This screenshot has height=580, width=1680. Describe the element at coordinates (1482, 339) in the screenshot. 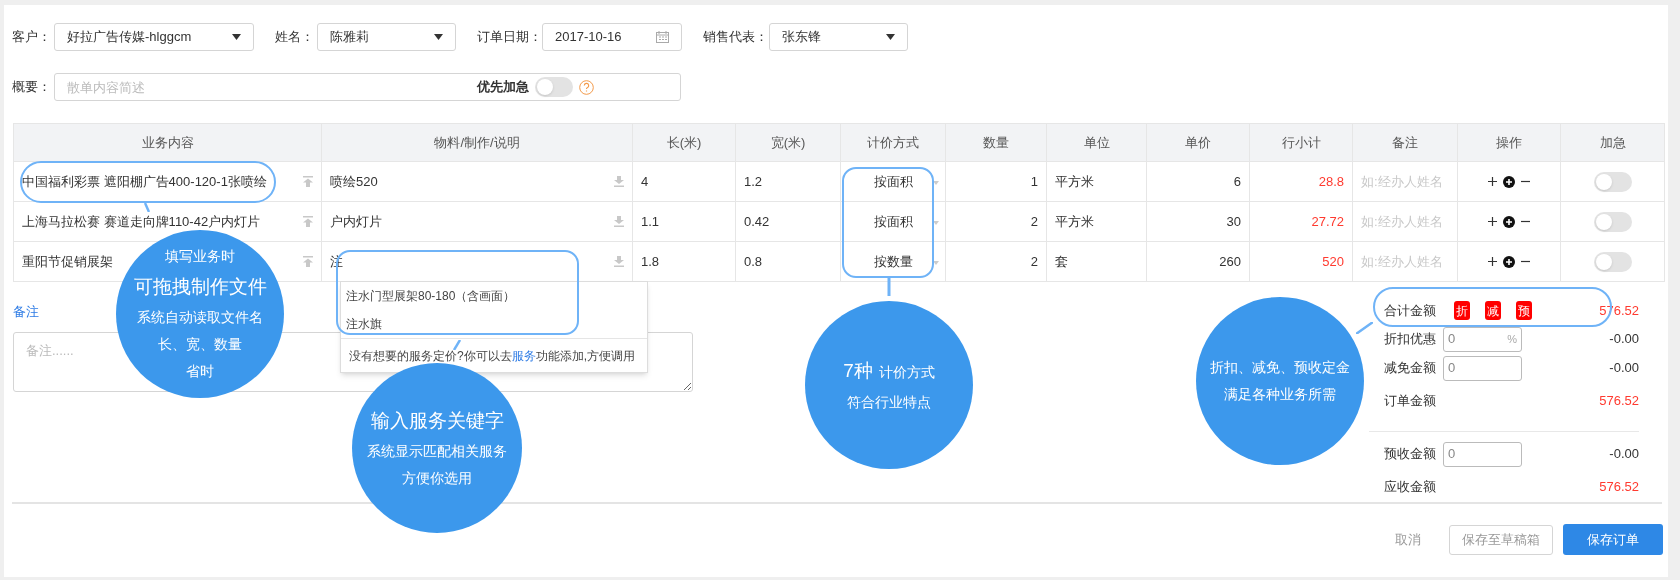

I see `amount-field: 0 %` at that location.